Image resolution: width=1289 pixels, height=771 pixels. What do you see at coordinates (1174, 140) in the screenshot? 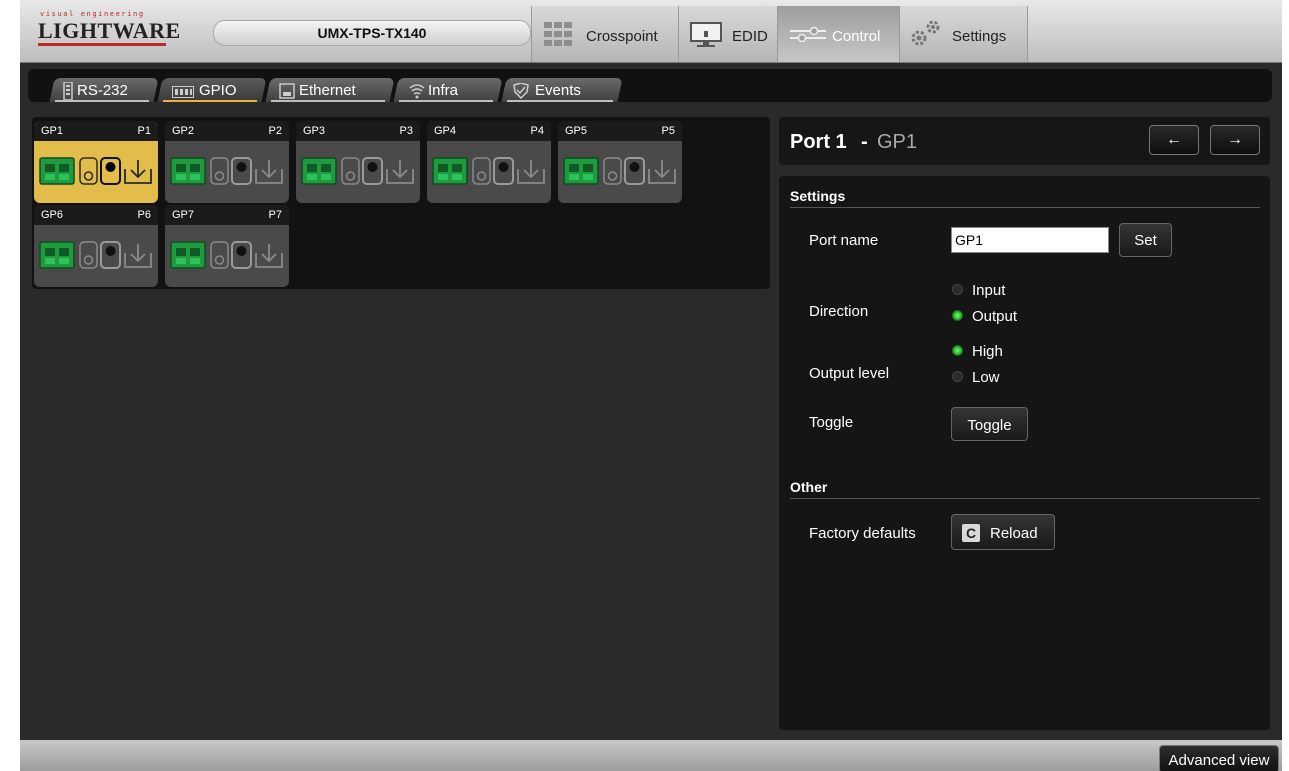
I see `previous-port-button: ←` at bounding box center [1174, 140].